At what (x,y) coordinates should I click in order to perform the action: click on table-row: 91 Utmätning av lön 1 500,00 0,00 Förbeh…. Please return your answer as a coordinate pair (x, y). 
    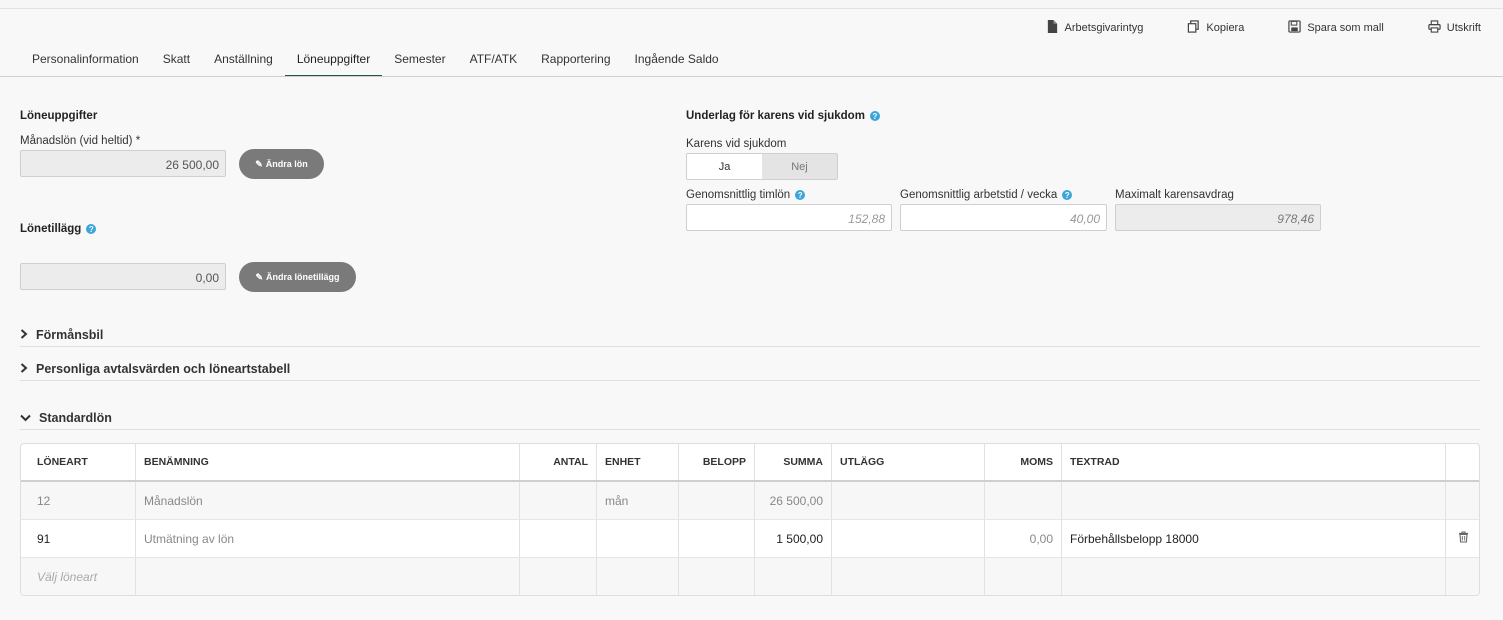
    Looking at the image, I should click on (750, 539).